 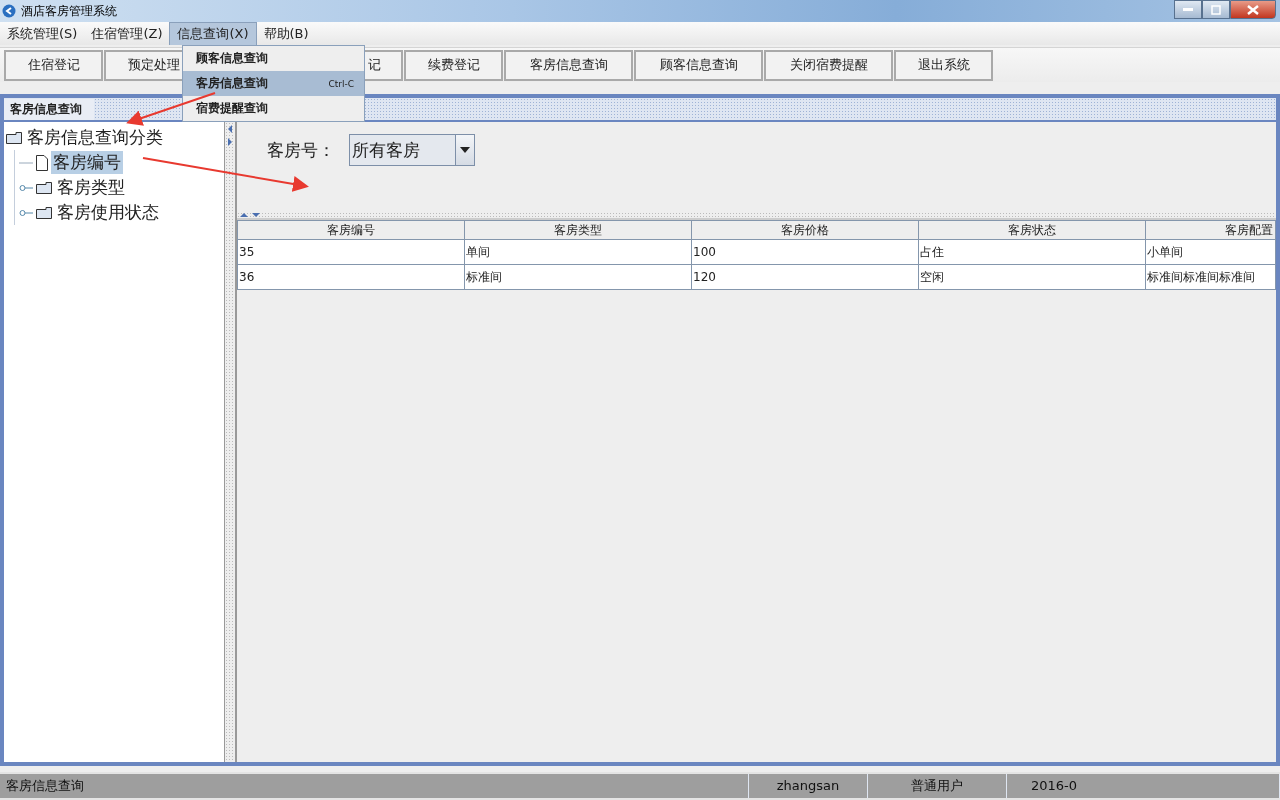 What do you see at coordinates (1210, 277) in the screenshot?
I see `table-cell: 标准间标准间标准间` at bounding box center [1210, 277].